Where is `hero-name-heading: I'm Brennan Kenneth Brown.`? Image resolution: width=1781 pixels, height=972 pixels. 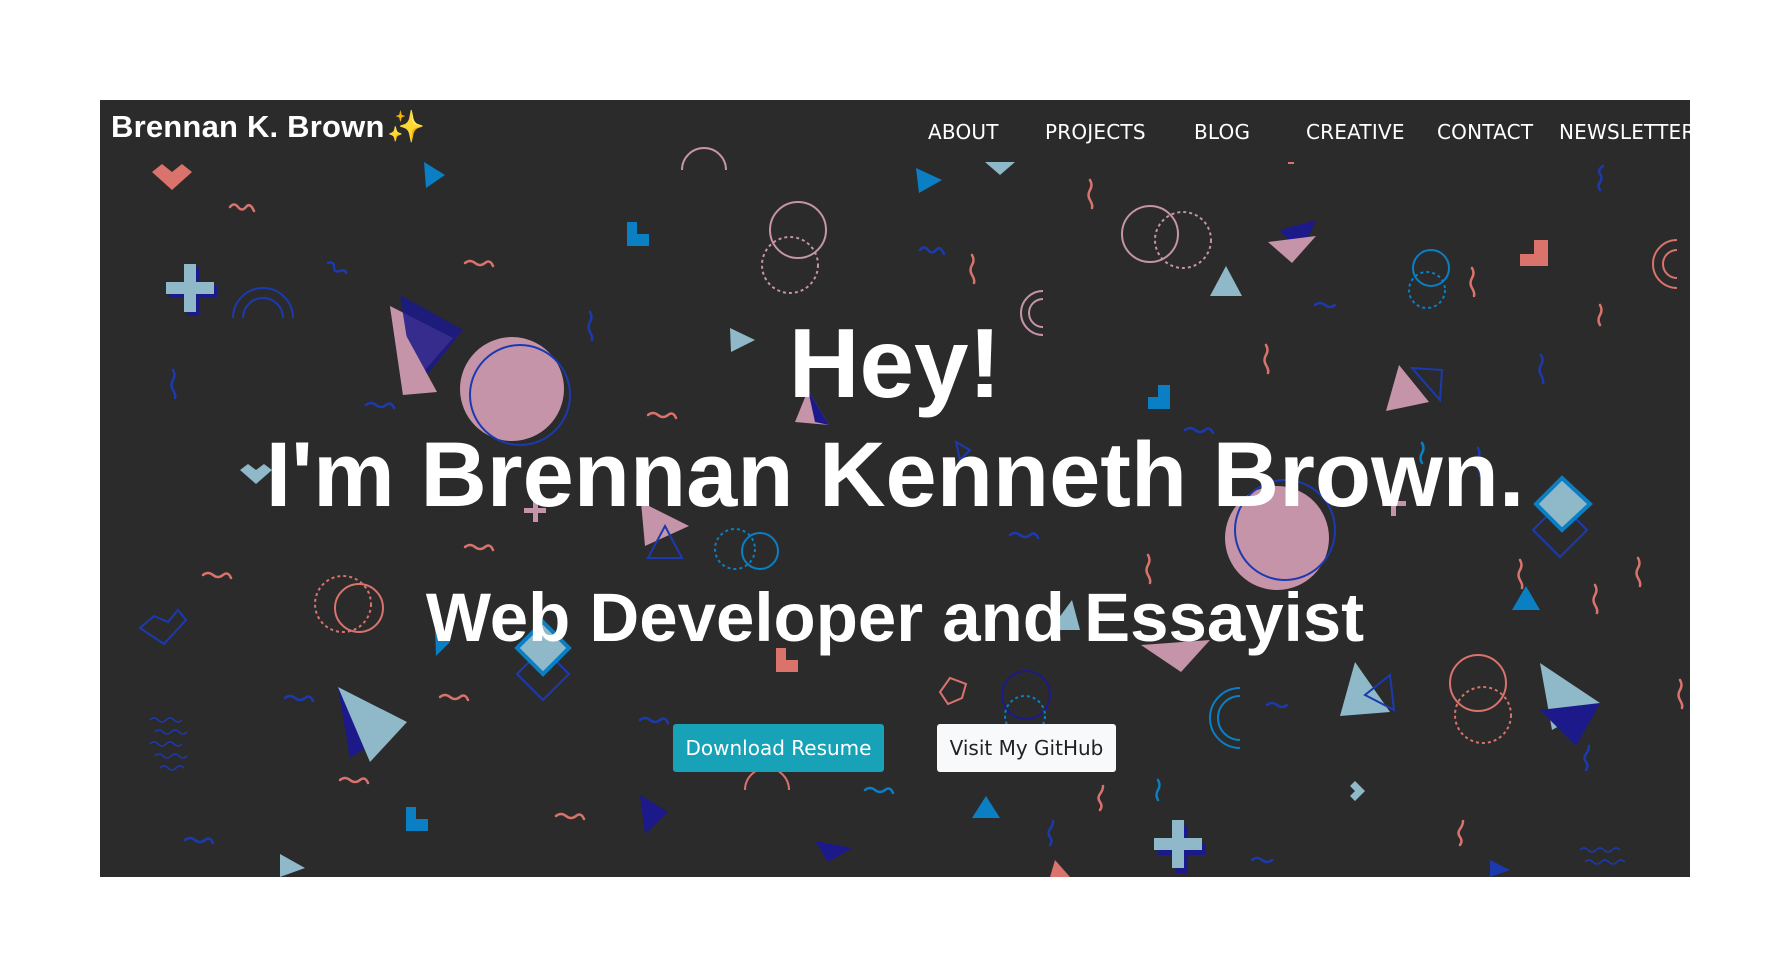 hero-name-heading: I'm Brennan Kenneth Brown. is located at coordinates (895, 475).